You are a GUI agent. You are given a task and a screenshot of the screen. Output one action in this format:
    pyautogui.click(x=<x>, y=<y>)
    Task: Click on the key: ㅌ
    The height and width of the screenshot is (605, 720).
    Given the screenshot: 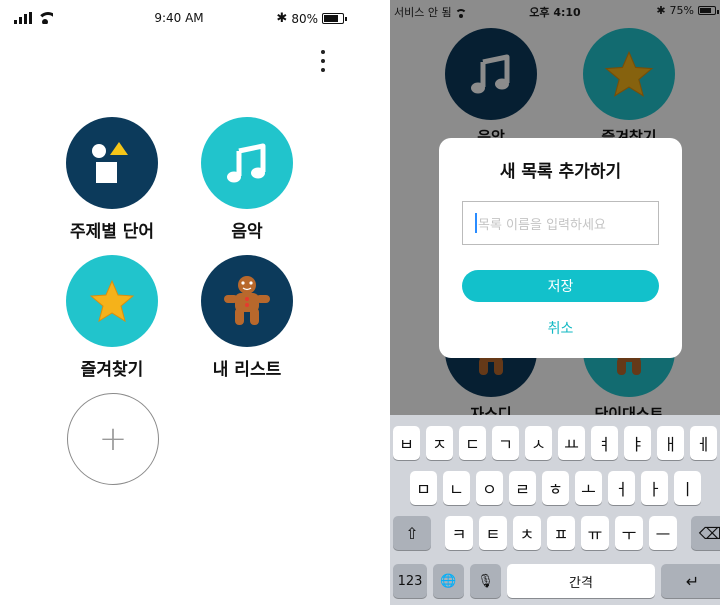 What is the action you would take?
    pyautogui.click(x=493, y=533)
    